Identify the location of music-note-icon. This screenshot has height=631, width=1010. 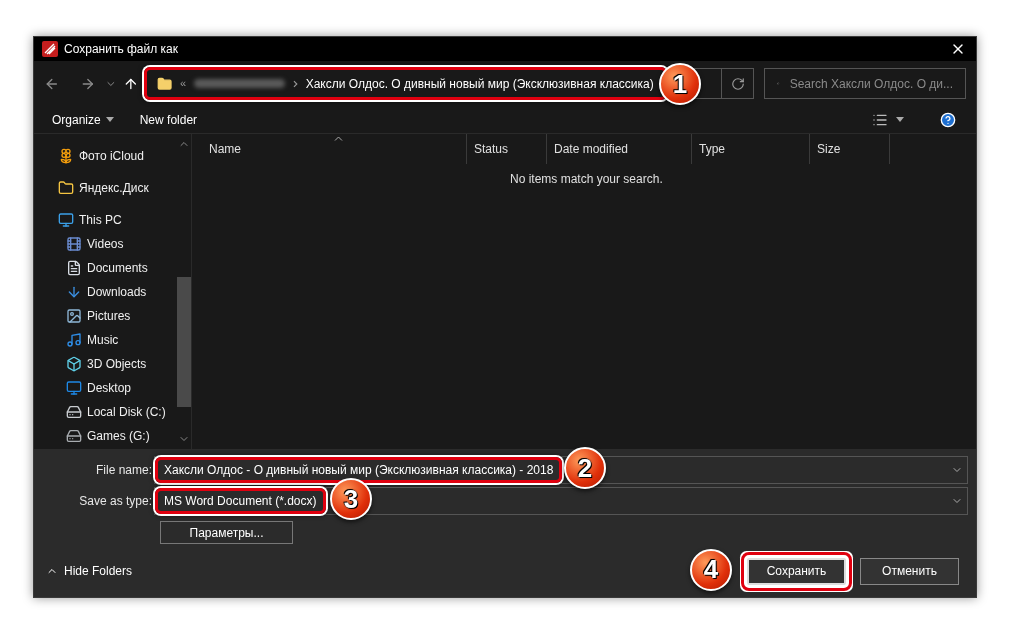
(74, 340).